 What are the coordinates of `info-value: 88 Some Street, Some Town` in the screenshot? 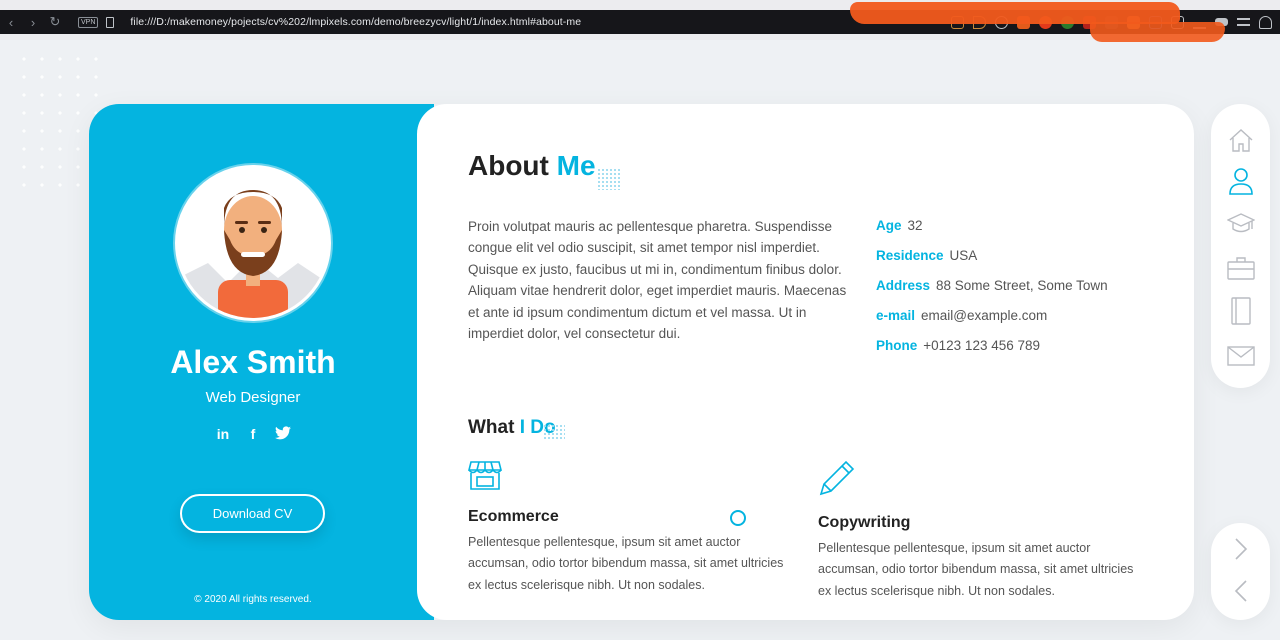 It's located at (1022, 285).